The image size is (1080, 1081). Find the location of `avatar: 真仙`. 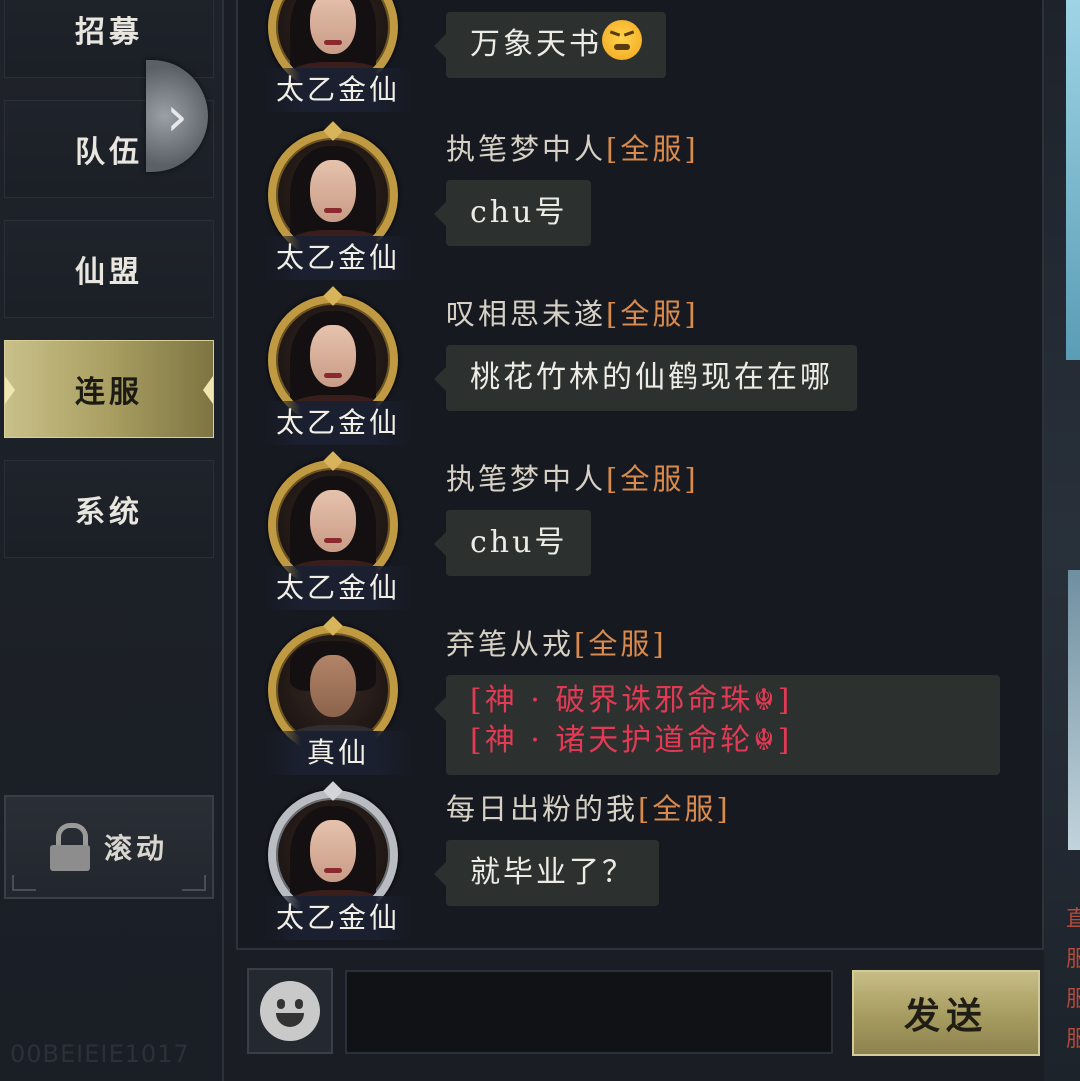

avatar: 真仙 is located at coordinates (340, 695).